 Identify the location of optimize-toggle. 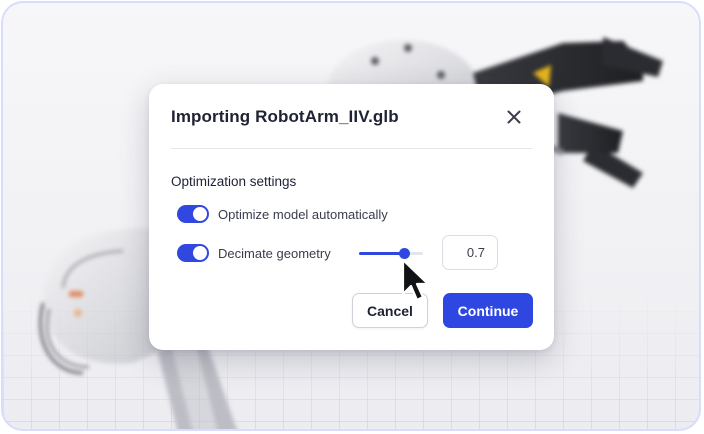
(193, 214).